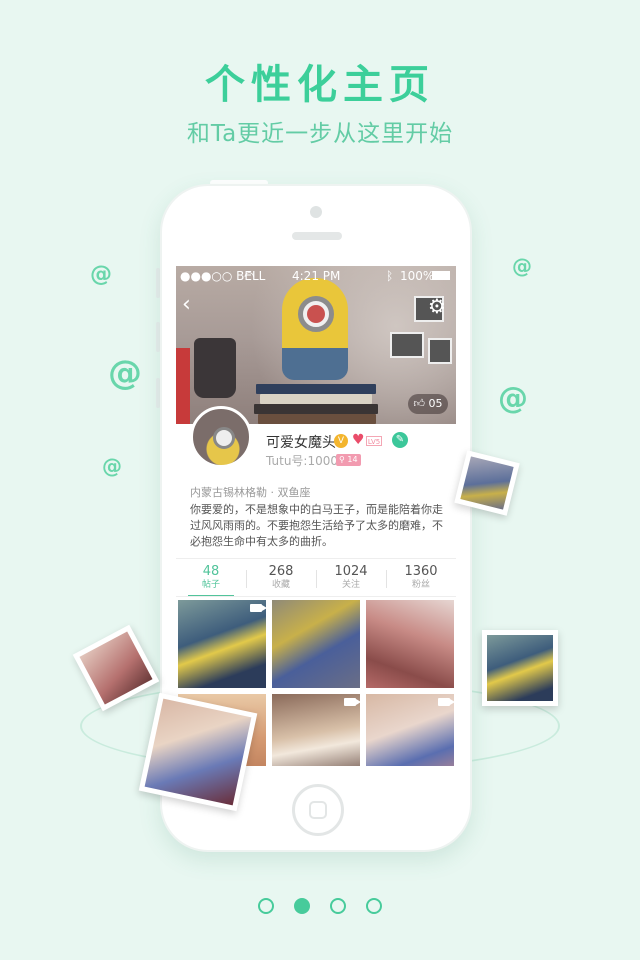 Image resolution: width=640 pixels, height=960 pixels. Describe the element at coordinates (351, 571) in the screenshot. I see `stat-number: 1024` at that location.